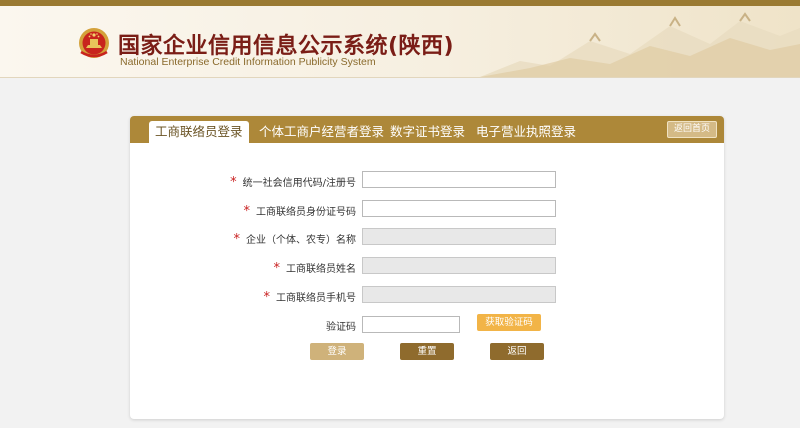 The height and width of the screenshot is (428, 800). What do you see at coordinates (517, 351) in the screenshot?
I see `back-button: 返回` at bounding box center [517, 351].